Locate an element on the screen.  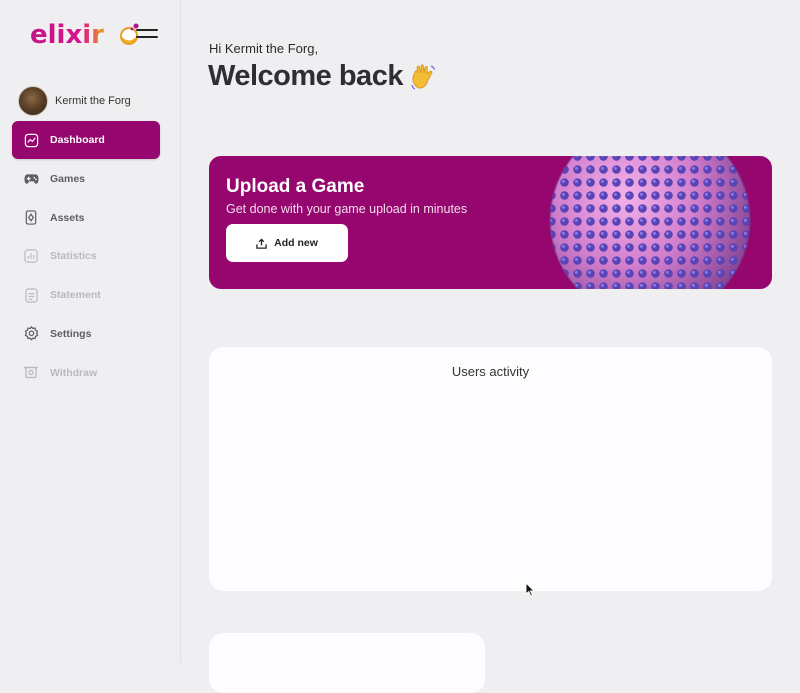
page-title: Welcome back is located at coordinates (322, 76).